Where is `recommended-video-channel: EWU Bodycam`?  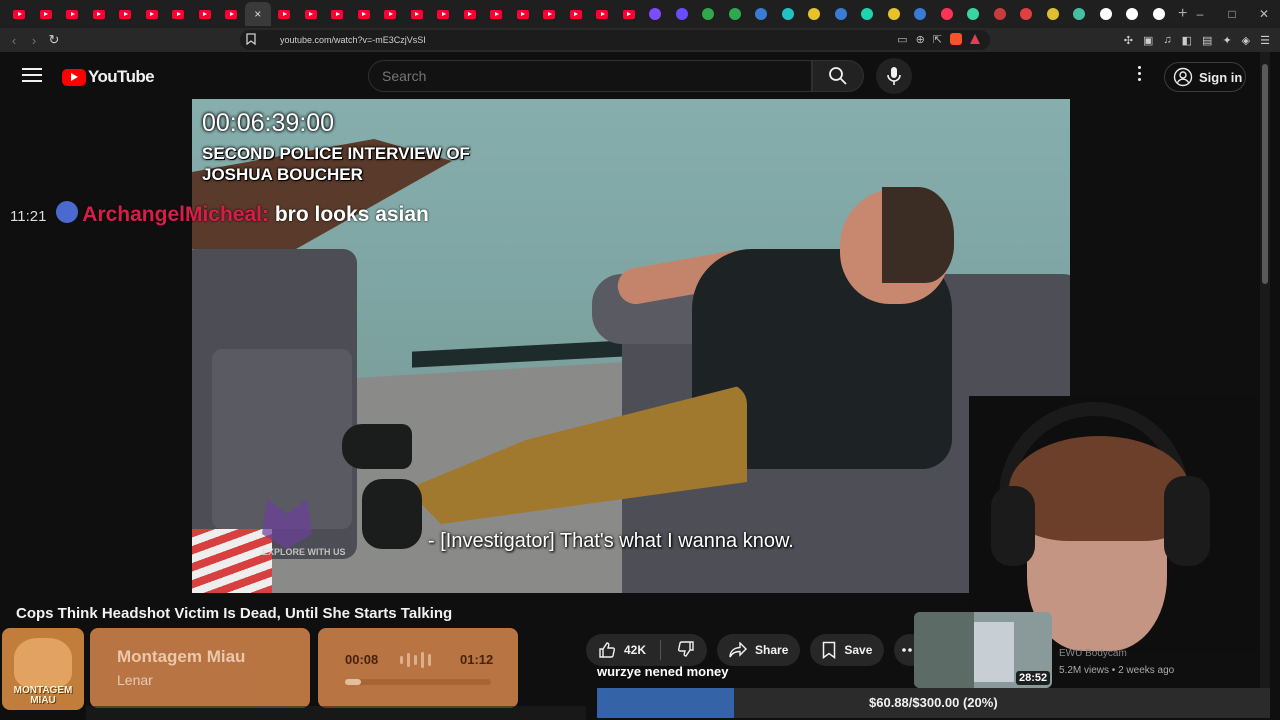
recommended-video-channel: EWU Bodycam is located at coordinates (1093, 653).